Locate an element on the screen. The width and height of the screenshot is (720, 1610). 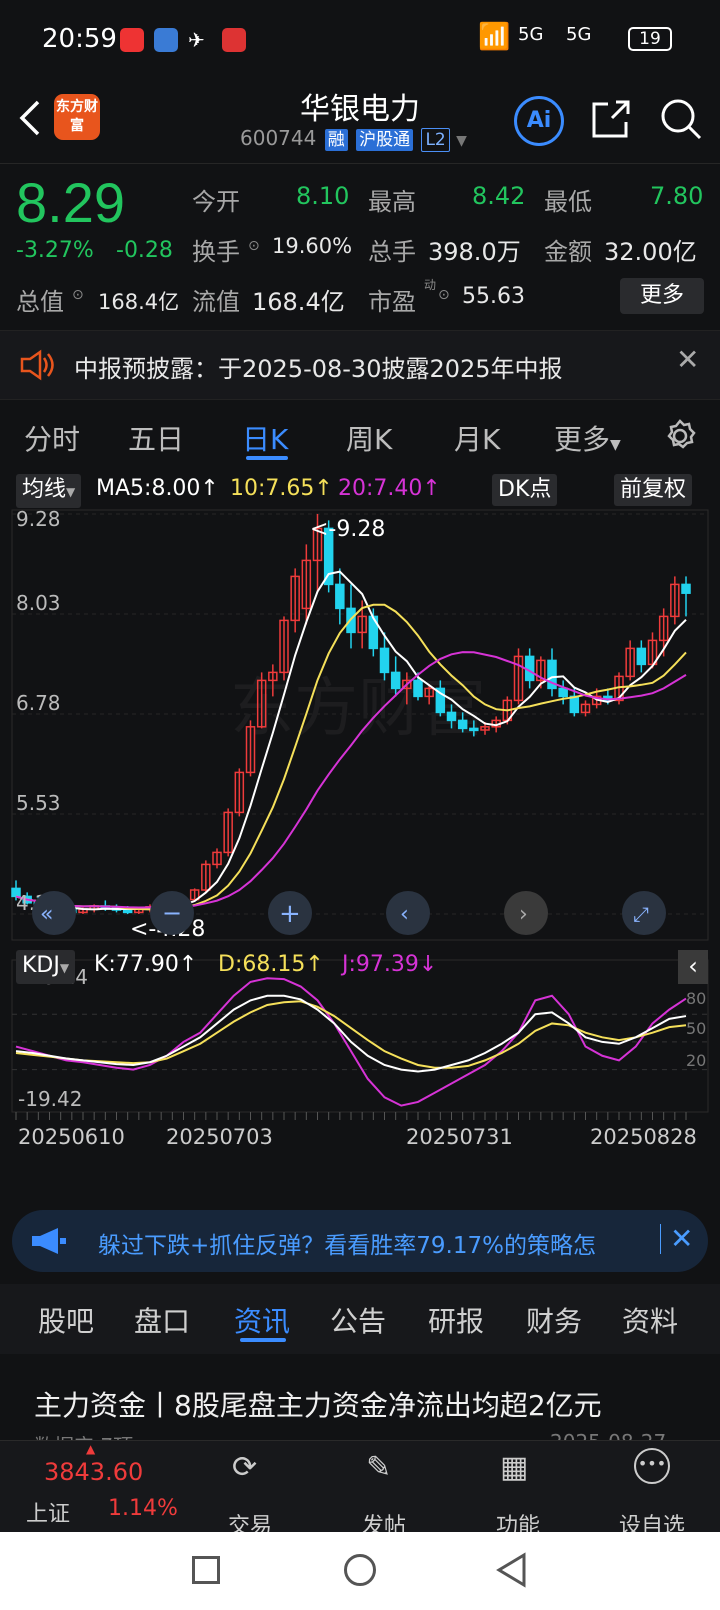
news-title: 主力资金丨8股尾盘主力资金净流出均超2亿元 is located at coordinates (318, 1404).